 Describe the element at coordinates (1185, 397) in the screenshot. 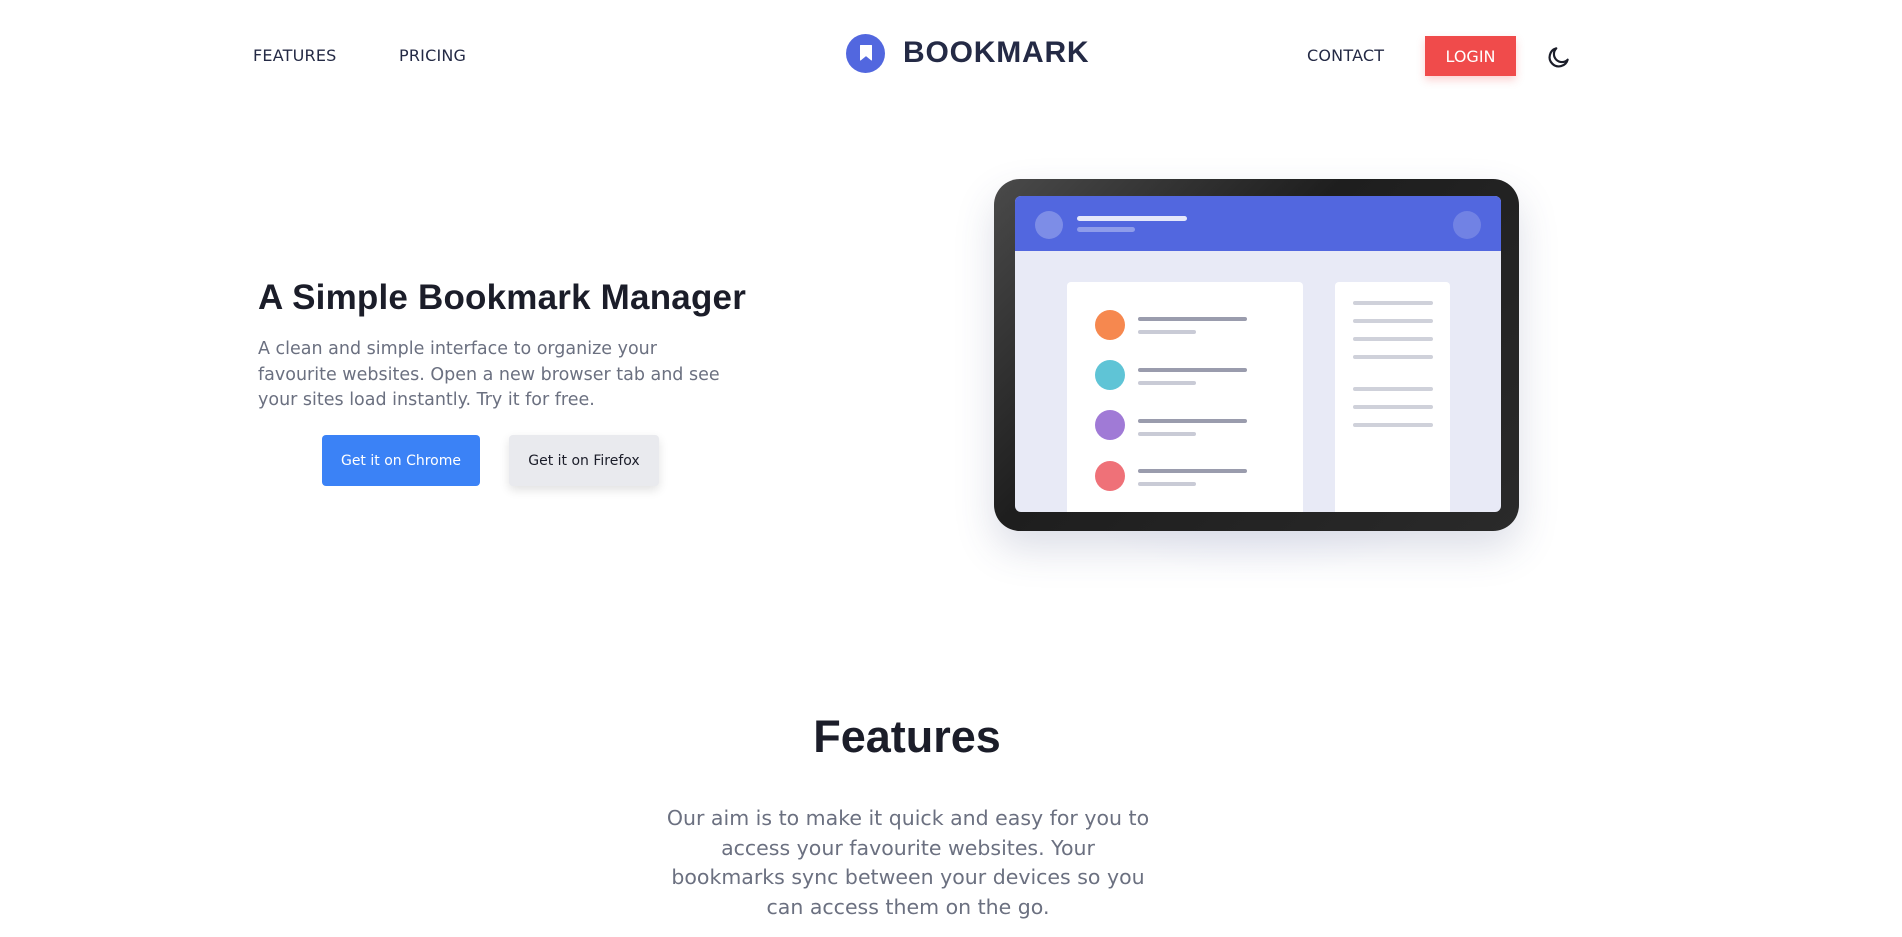

I see `bookmark-list-card` at that location.